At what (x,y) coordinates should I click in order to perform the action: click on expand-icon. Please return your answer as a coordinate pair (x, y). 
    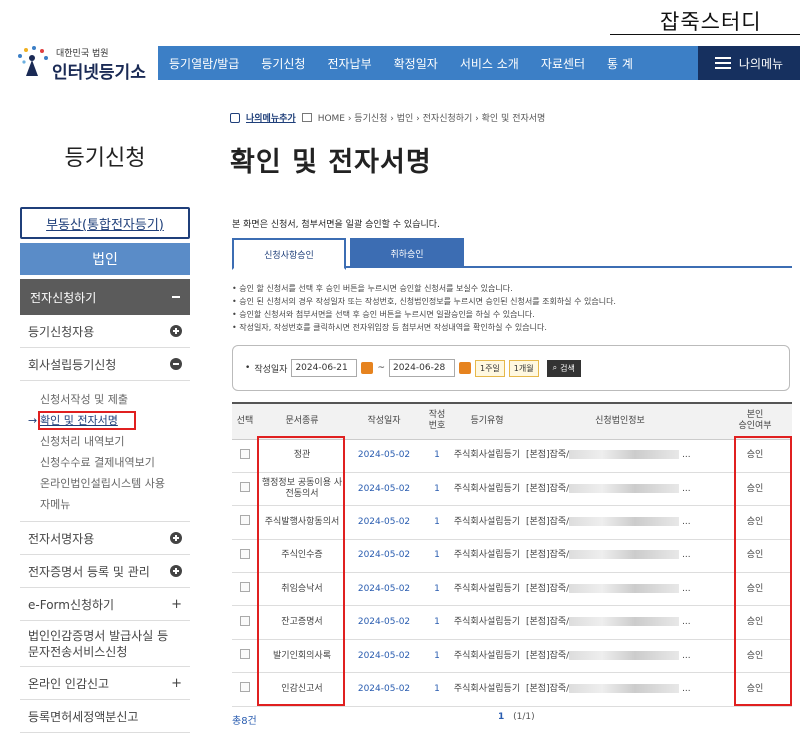
    Looking at the image, I should click on (176, 538).